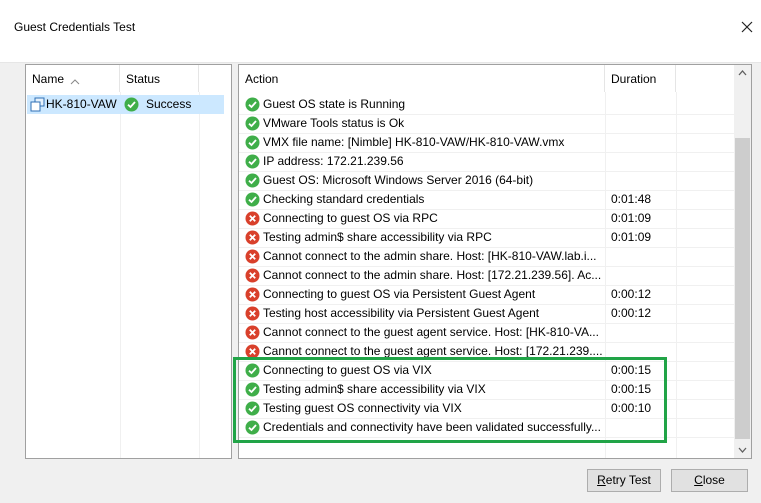  I want to click on retry-test-button: Retry Test, so click(624, 480).